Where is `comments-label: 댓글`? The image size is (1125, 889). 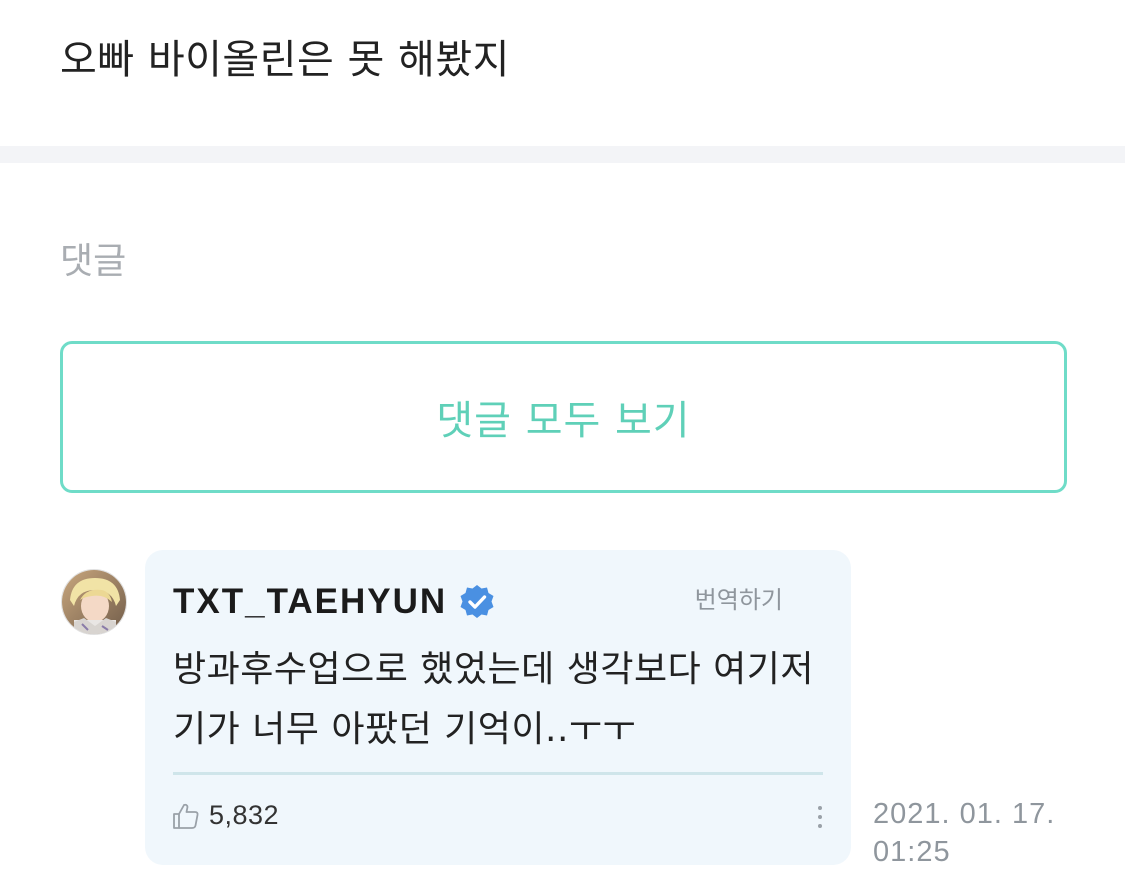 comments-label: 댓글 is located at coordinates (93, 261).